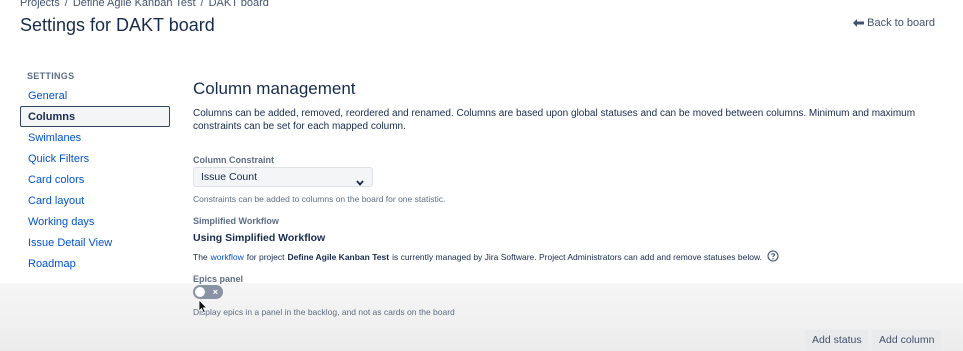  Describe the element at coordinates (208, 292) in the screenshot. I see `epics-panel-toggle: ×` at that location.